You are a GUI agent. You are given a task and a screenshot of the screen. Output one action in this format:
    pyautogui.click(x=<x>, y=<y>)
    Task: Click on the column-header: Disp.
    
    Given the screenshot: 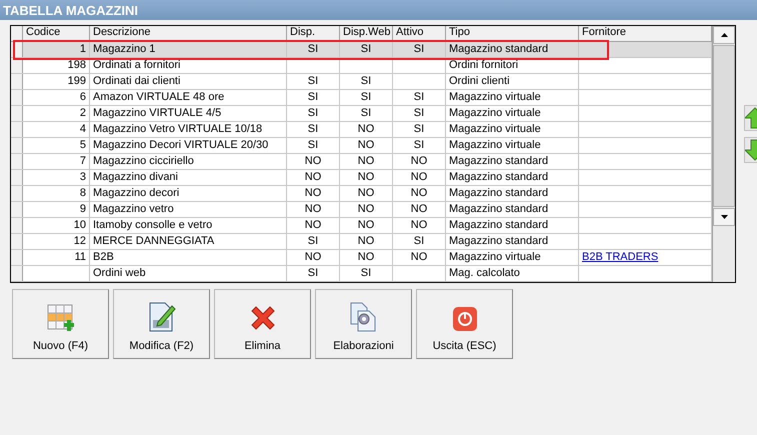 What is the action you would take?
    pyautogui.click(x=313, y=33)
    